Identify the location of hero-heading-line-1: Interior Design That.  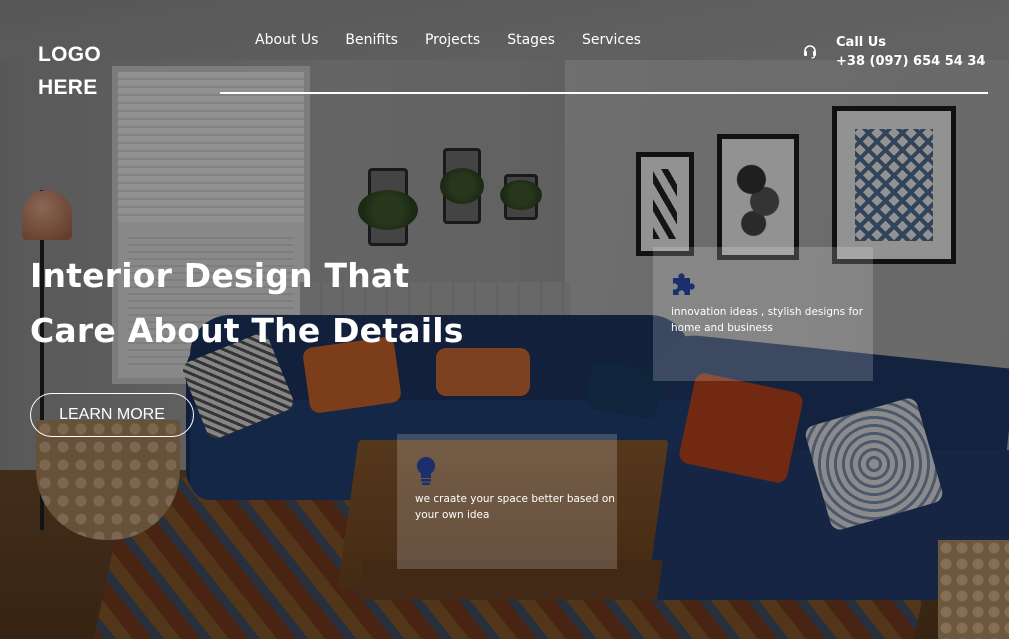
(220, 275).